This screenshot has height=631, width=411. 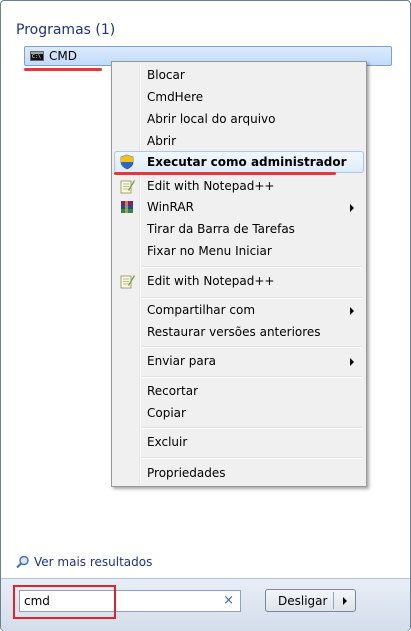 What do you see at coordinates (333, 600) in the screenshot?
I see `shutdown-split-divider` at bounding box center [333, 600].